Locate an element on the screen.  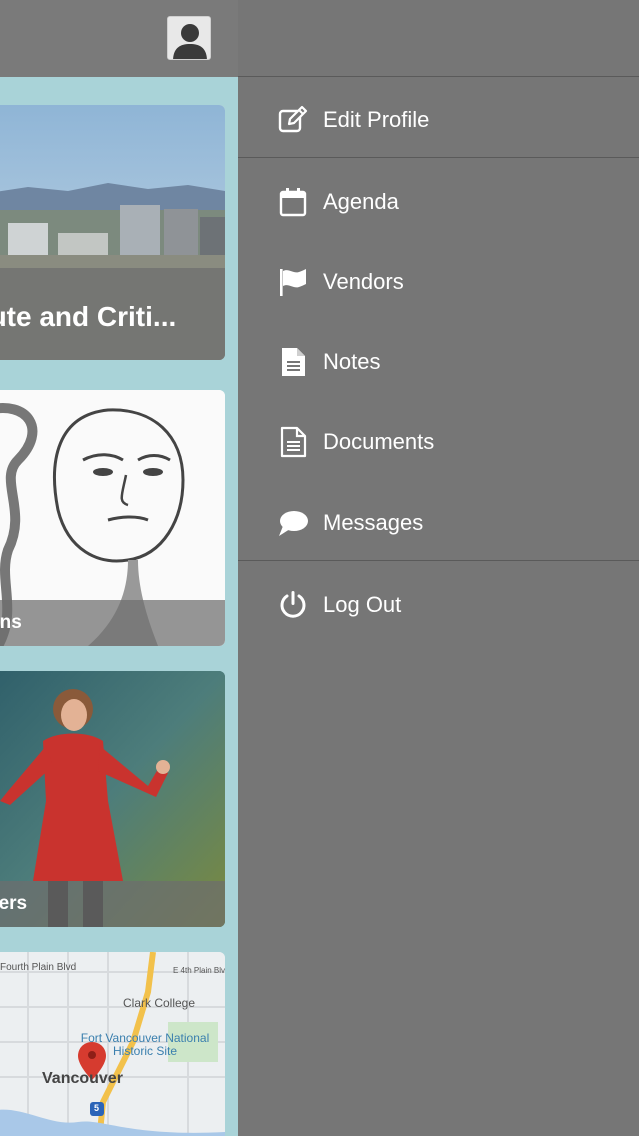
map-label: Fort Vancouver National Historic Site is located at coordinates (145, 1044).